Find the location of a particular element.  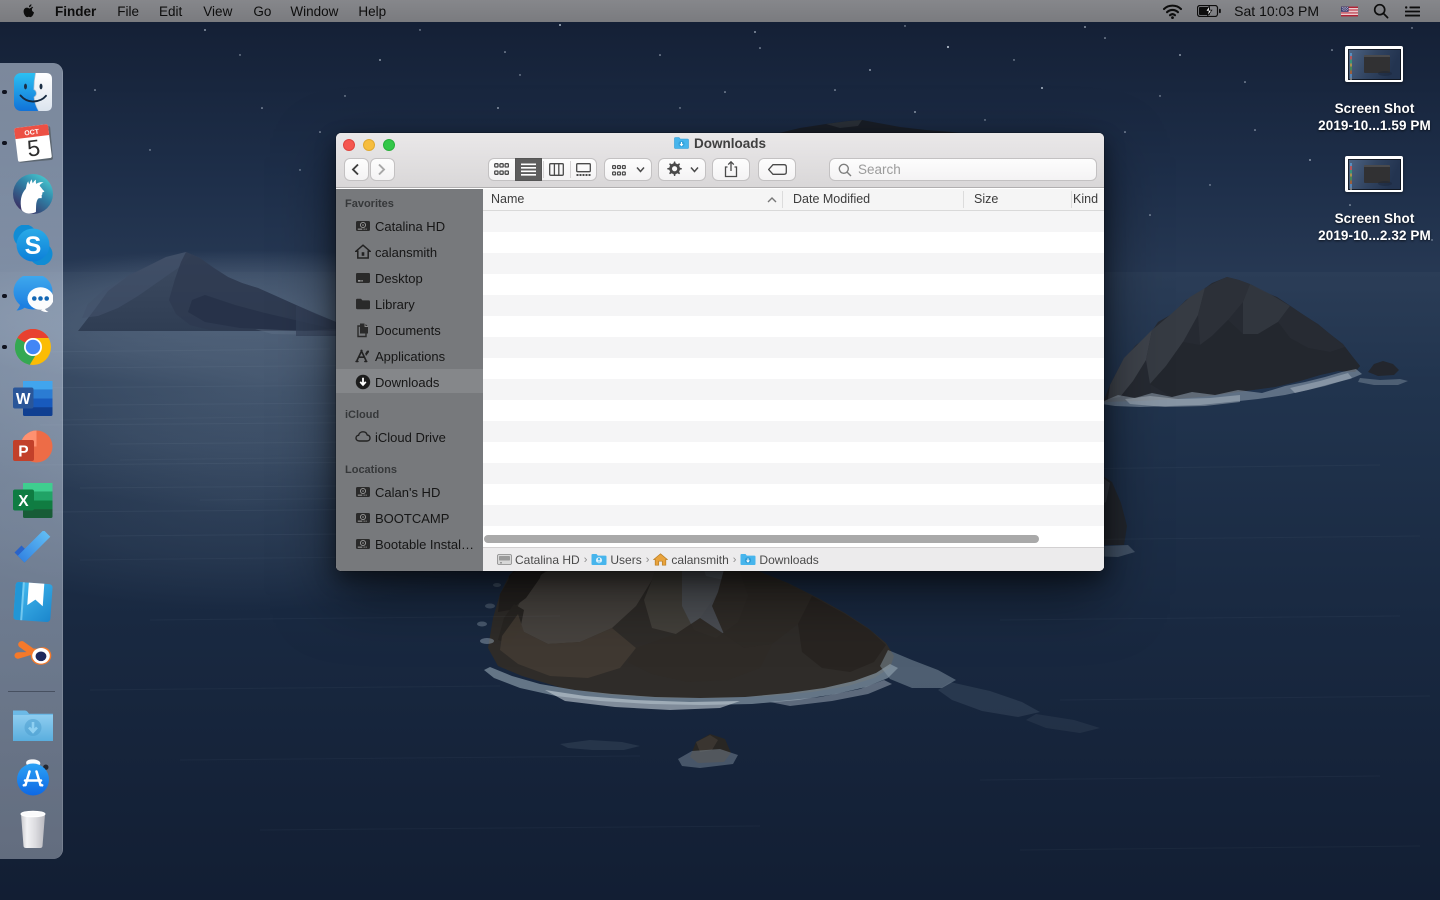

svg-text: S is located at coordinates (33, 246).